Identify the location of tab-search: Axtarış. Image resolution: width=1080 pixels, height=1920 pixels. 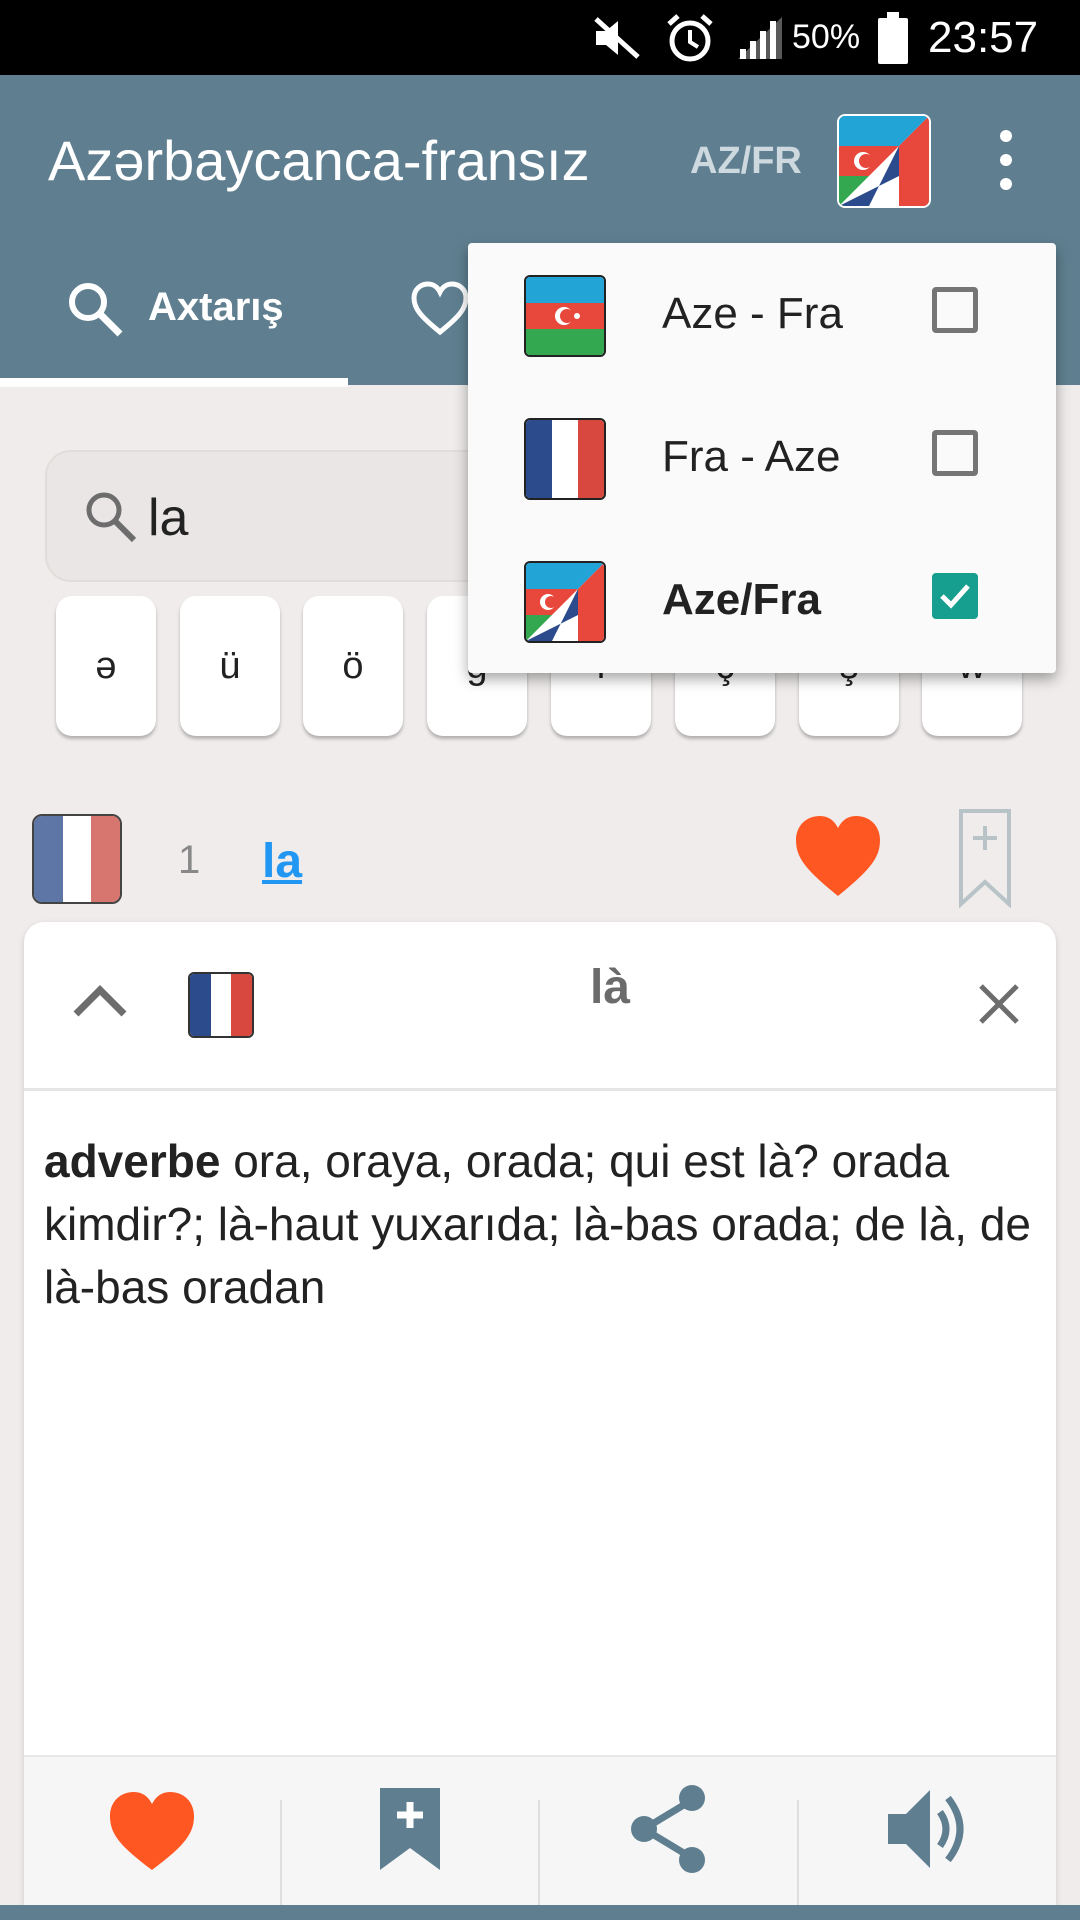
(174, 317).